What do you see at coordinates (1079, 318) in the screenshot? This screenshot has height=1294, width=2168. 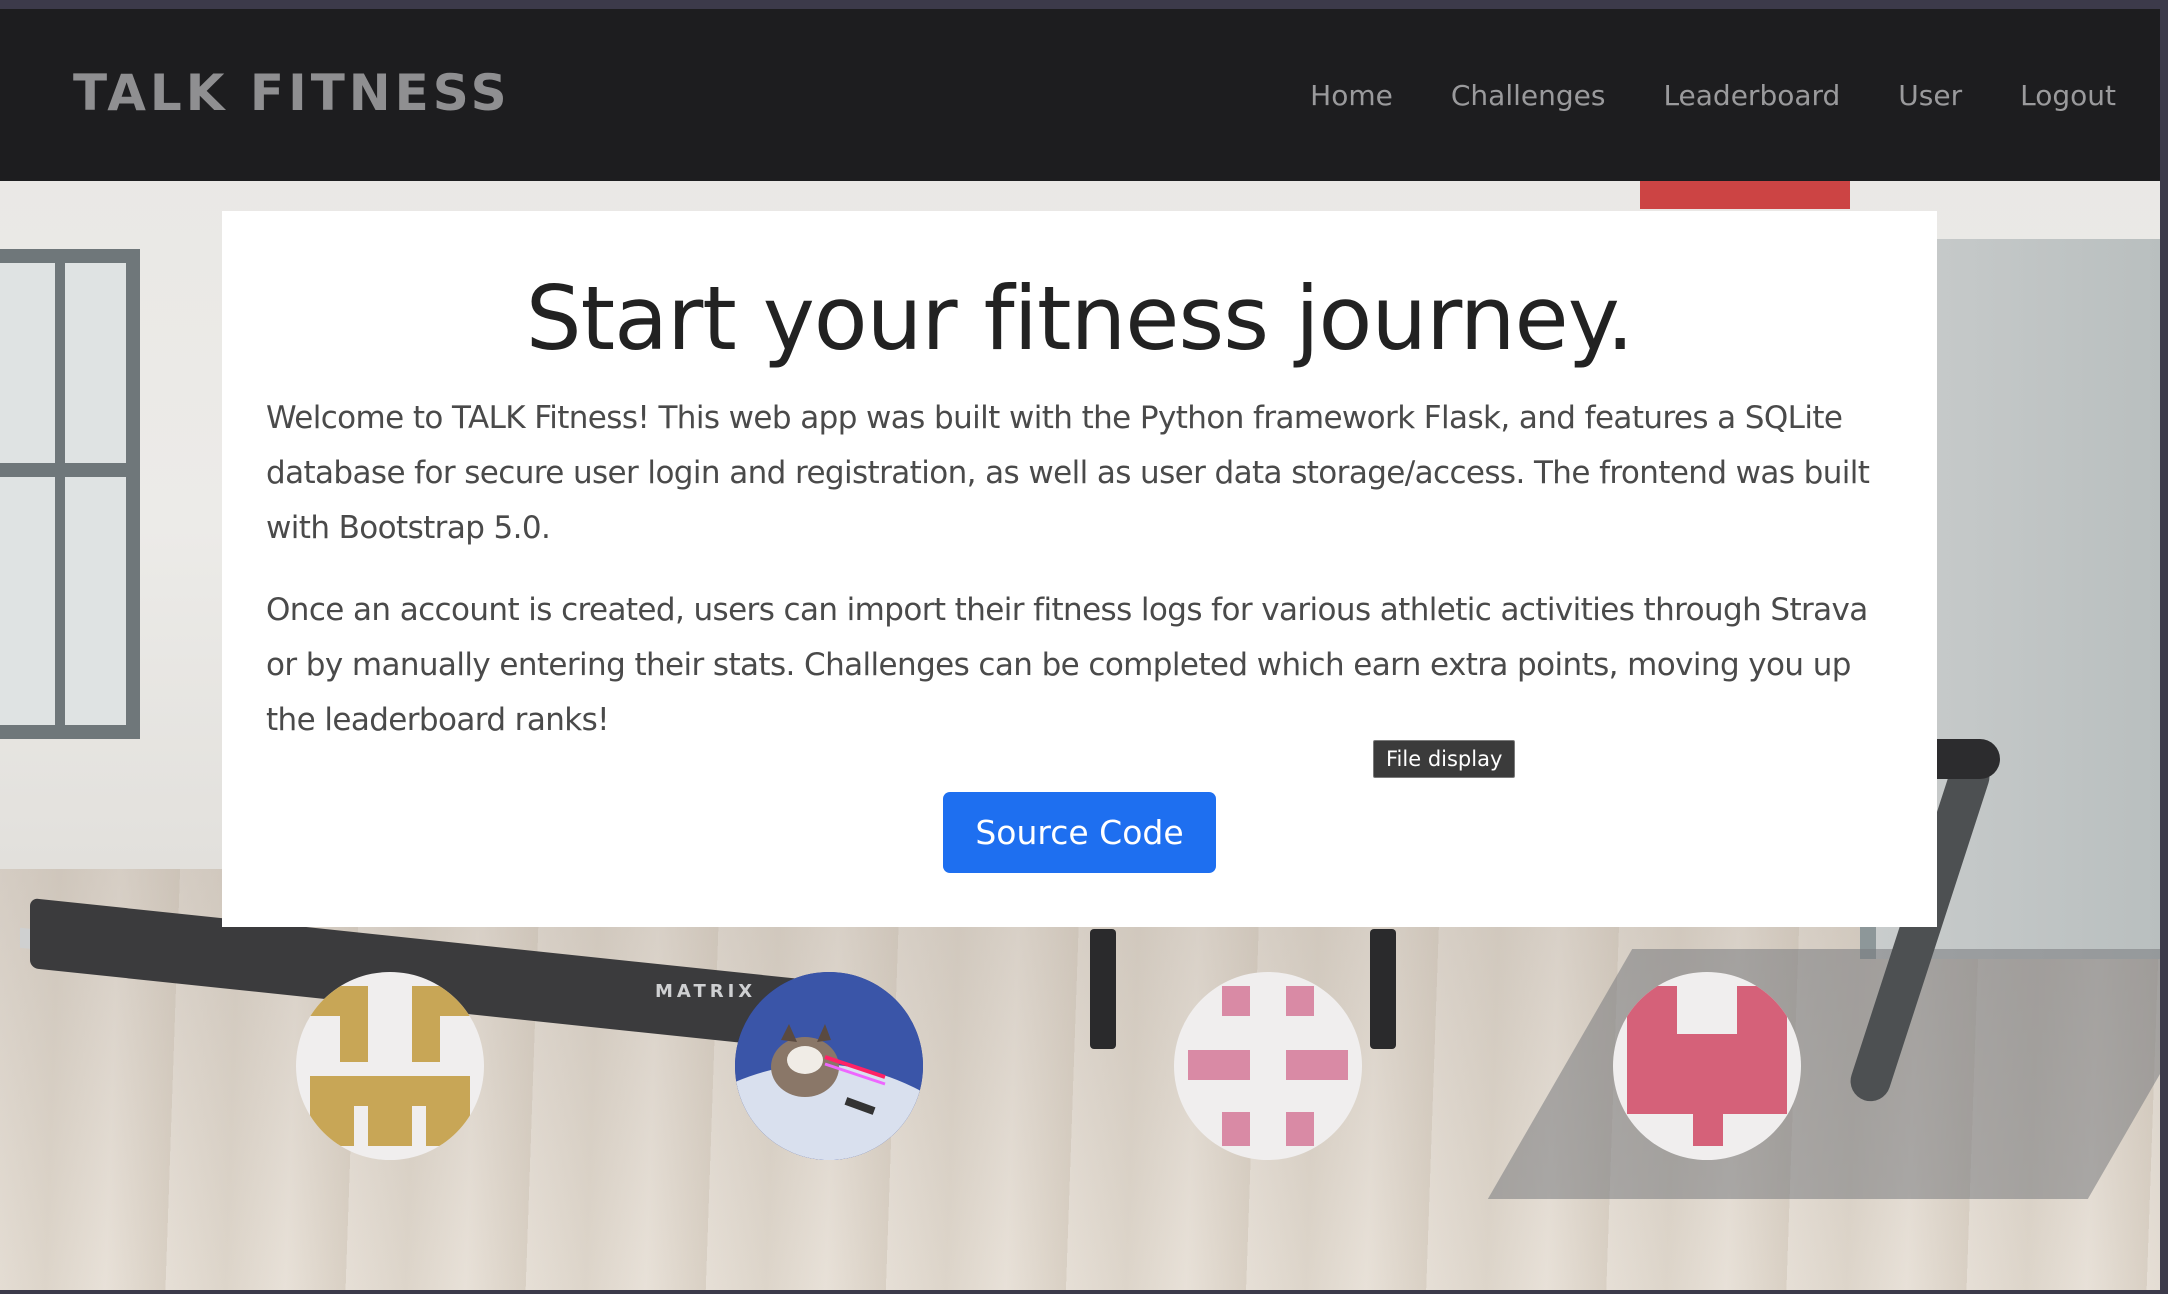 I see `page-title: Start your fitness journey.` at bounding box center [1079, 318].